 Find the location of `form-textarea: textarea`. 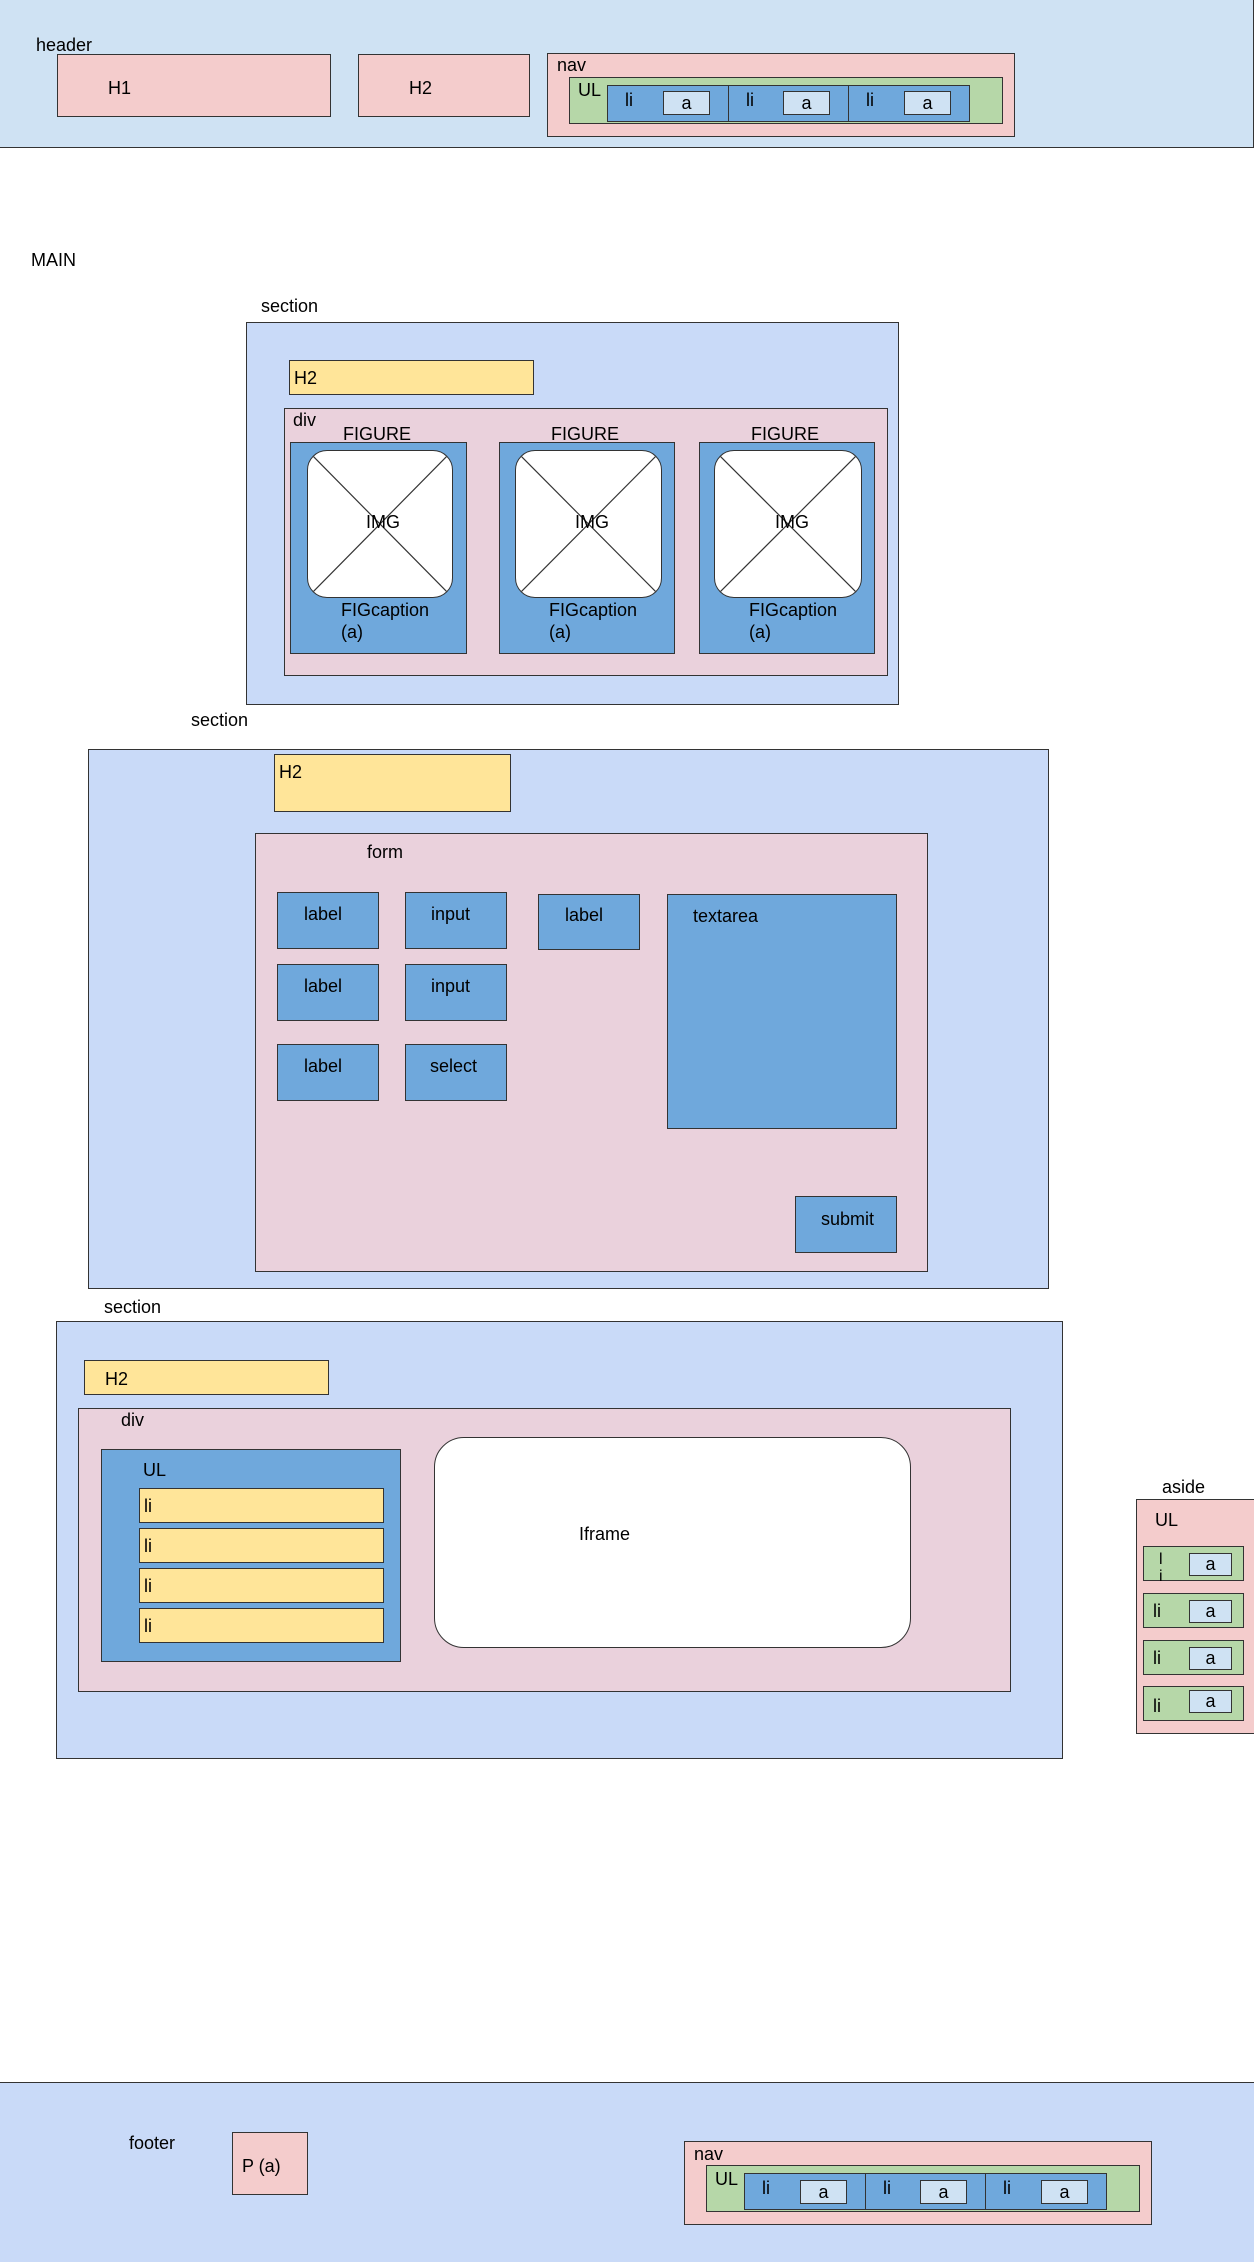

form-textarea: textarea is located at coordinates (782, 1011).